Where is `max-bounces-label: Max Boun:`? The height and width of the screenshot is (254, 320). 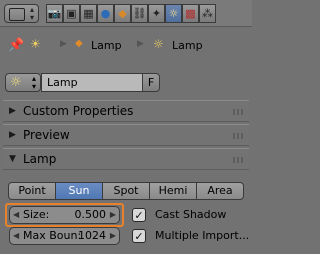 max-bounces-label: Max Boun: is located at coordinates (52, 235).